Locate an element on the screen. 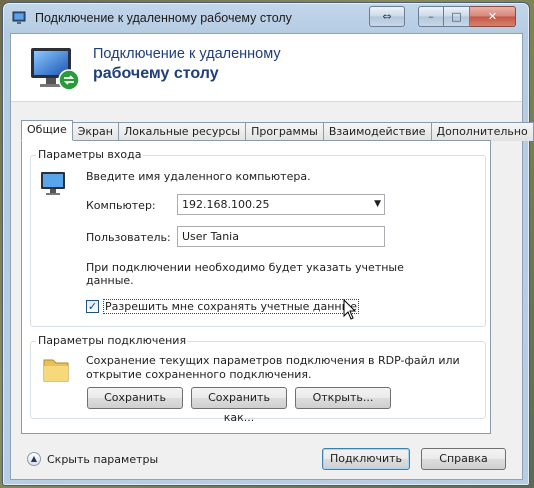 Image resolution: width=534 pixels, height=488 pixels. minimize-icon: – is located at coordinates (431, 16).